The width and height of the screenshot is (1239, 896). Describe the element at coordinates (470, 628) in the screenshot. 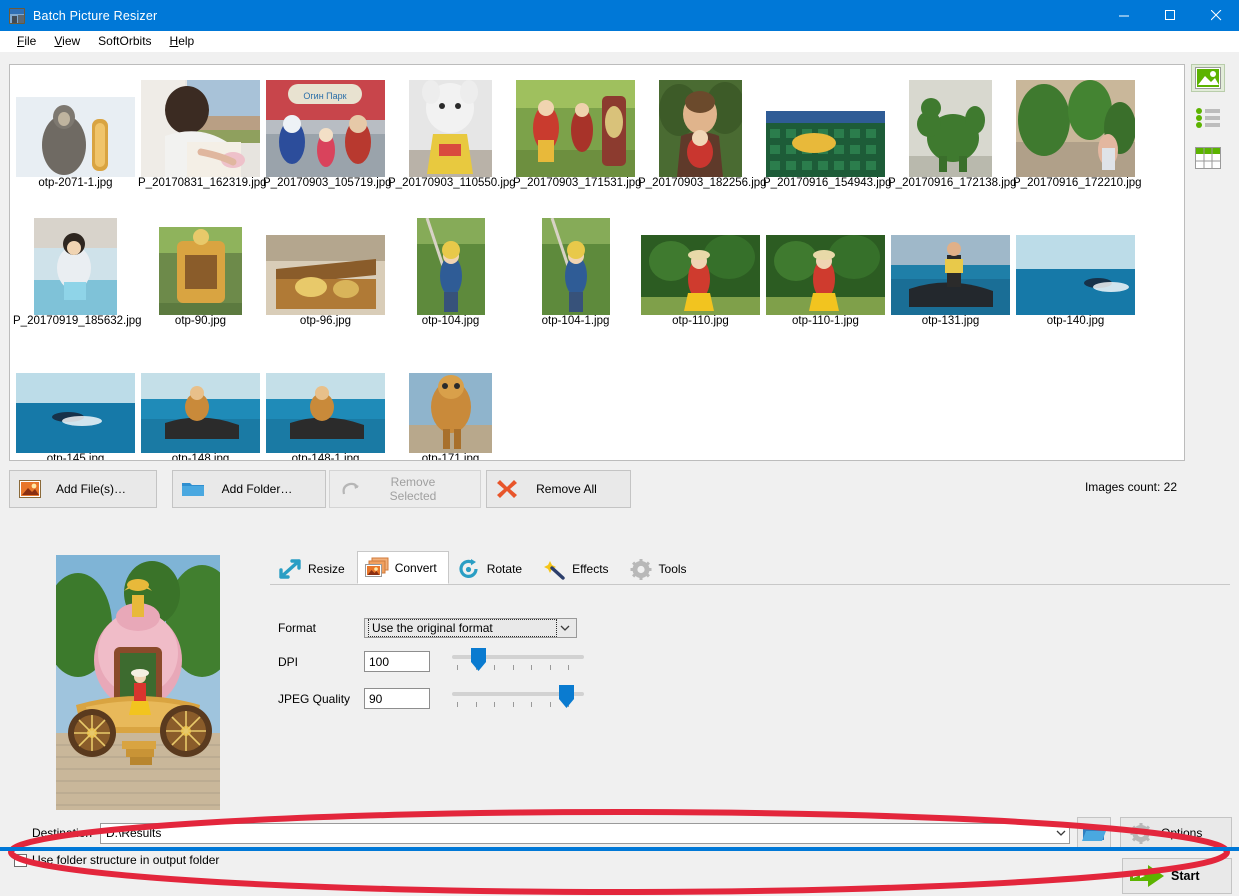

I see `format-combobox: Use the original format` at that location.